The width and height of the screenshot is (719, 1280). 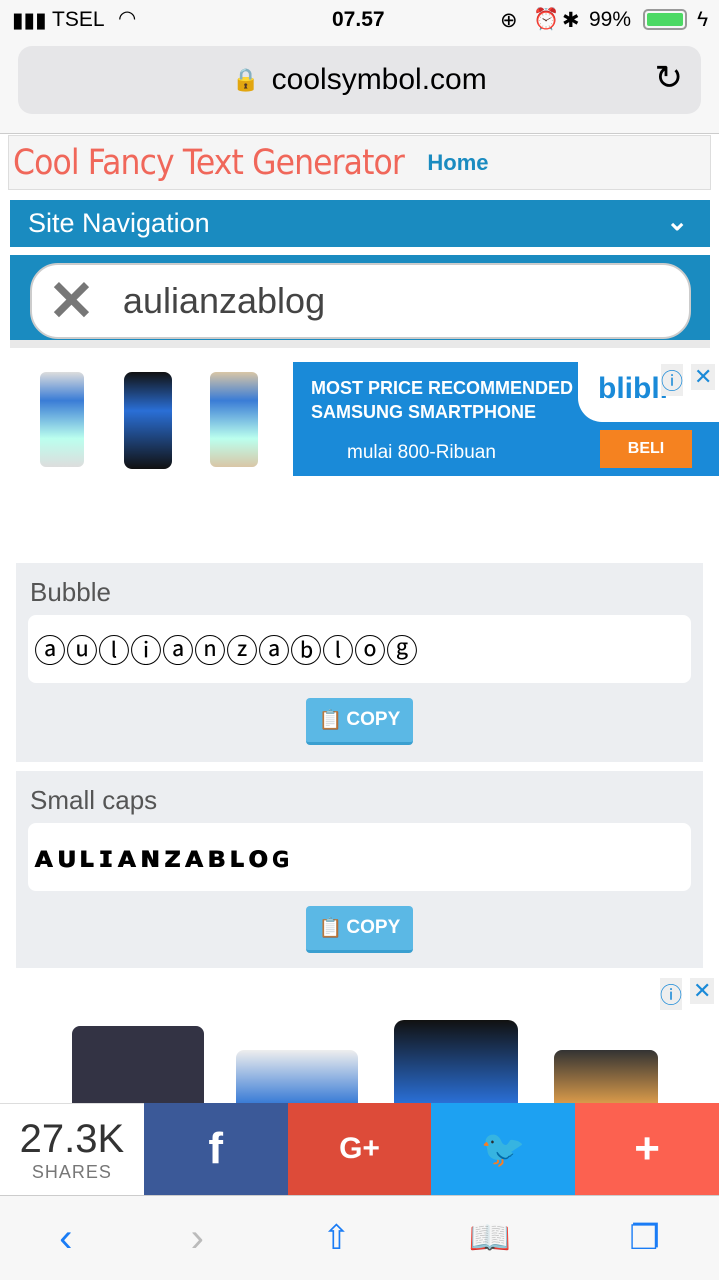 I want to click on lock-icon: 🔒, so click(x=246, y=79).